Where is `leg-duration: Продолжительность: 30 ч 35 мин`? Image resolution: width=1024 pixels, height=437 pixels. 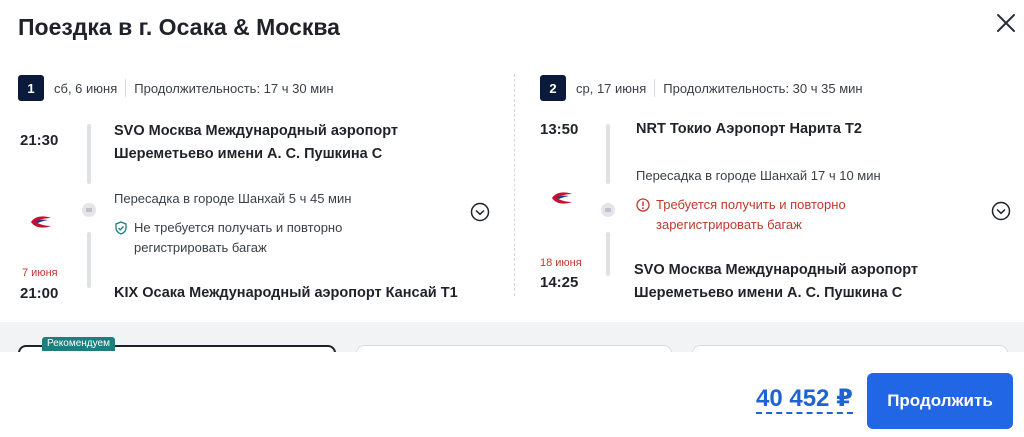
leg-duration: Продолжительность: 30 ч 35 мин is located at coordinates (763, 88).